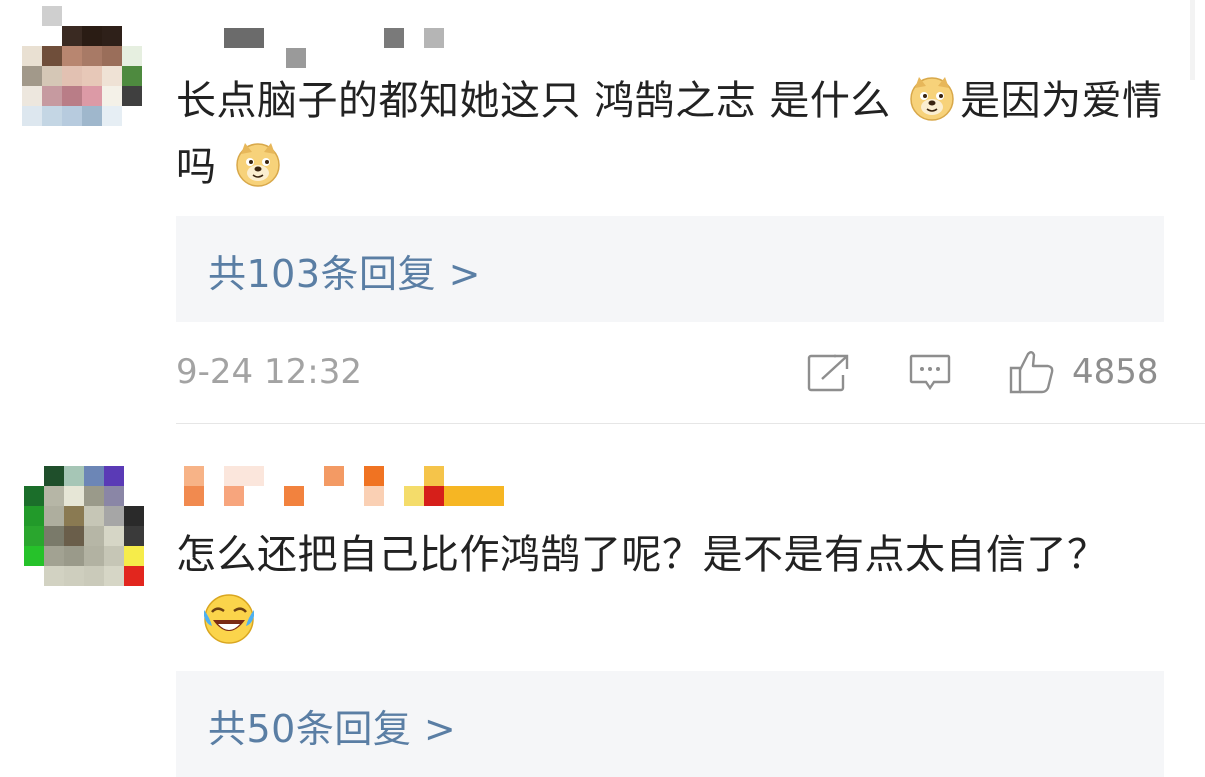  What do you see at coordinates (269, 372) in the screenshot?
I see `comment-timestamp: 9-24 12:32` at bounding box center [269, 372].